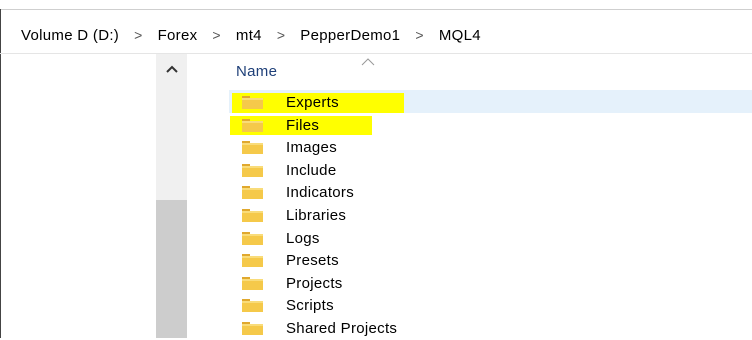 Image resolution: width=752 pixels, height=340 pixels. Describe the element at coordinates (249, 35) in the screenshot. I see `breadcrumb-mt4: mt4` at that location.